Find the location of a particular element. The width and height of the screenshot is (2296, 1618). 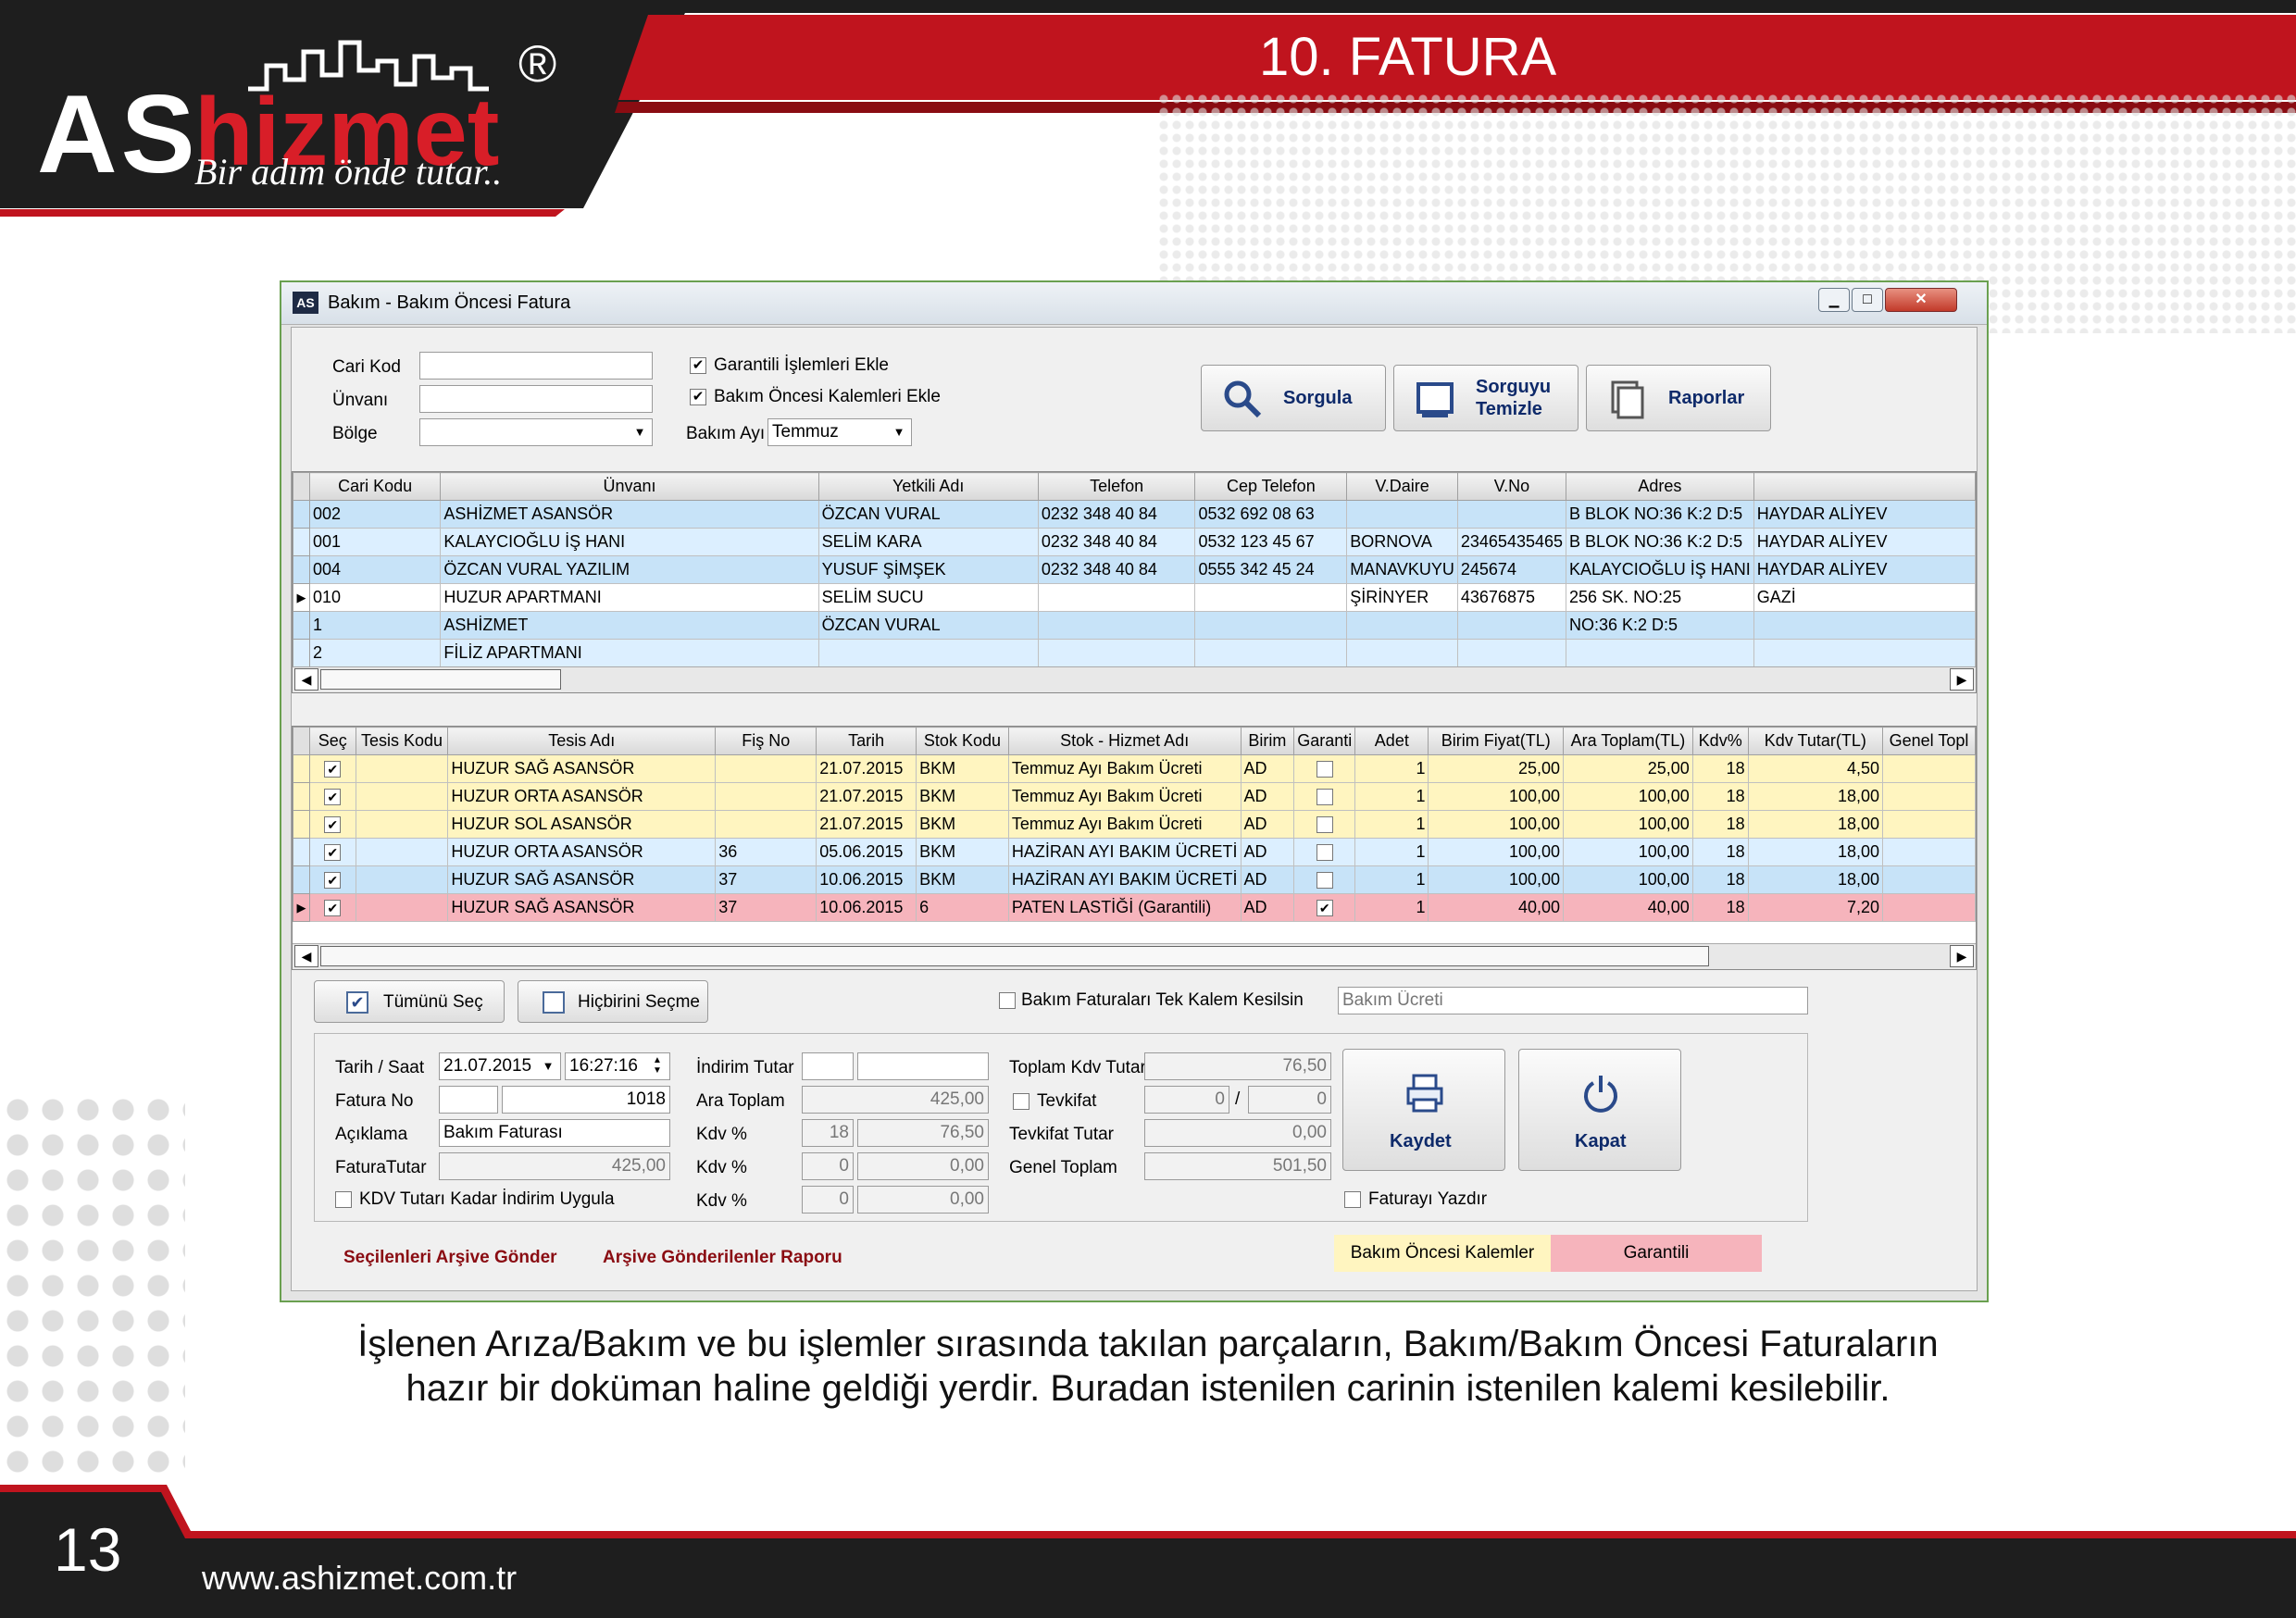

items-column-header: Tarih is located at coordinates (866, 741).